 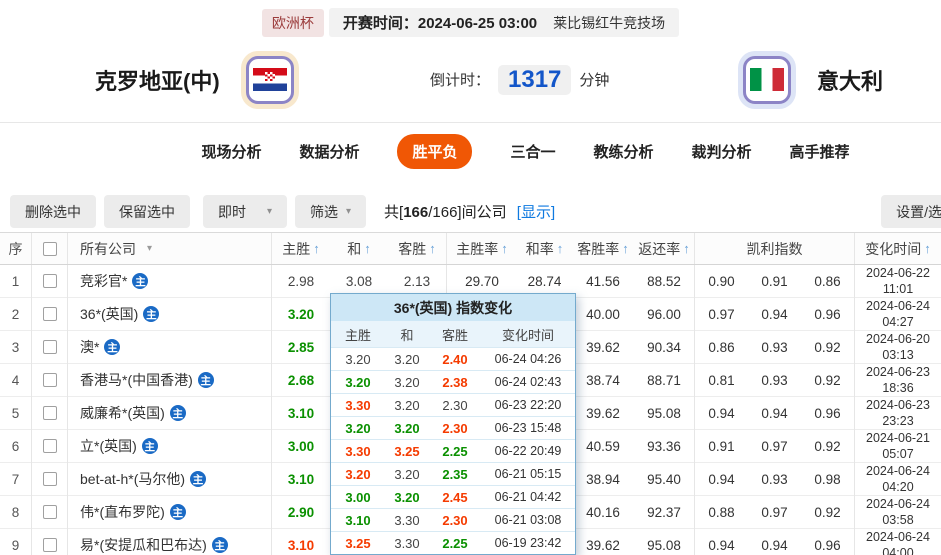 I want to click on col-home-rate: 主胜率 ↑, so click(x=482, y=248).